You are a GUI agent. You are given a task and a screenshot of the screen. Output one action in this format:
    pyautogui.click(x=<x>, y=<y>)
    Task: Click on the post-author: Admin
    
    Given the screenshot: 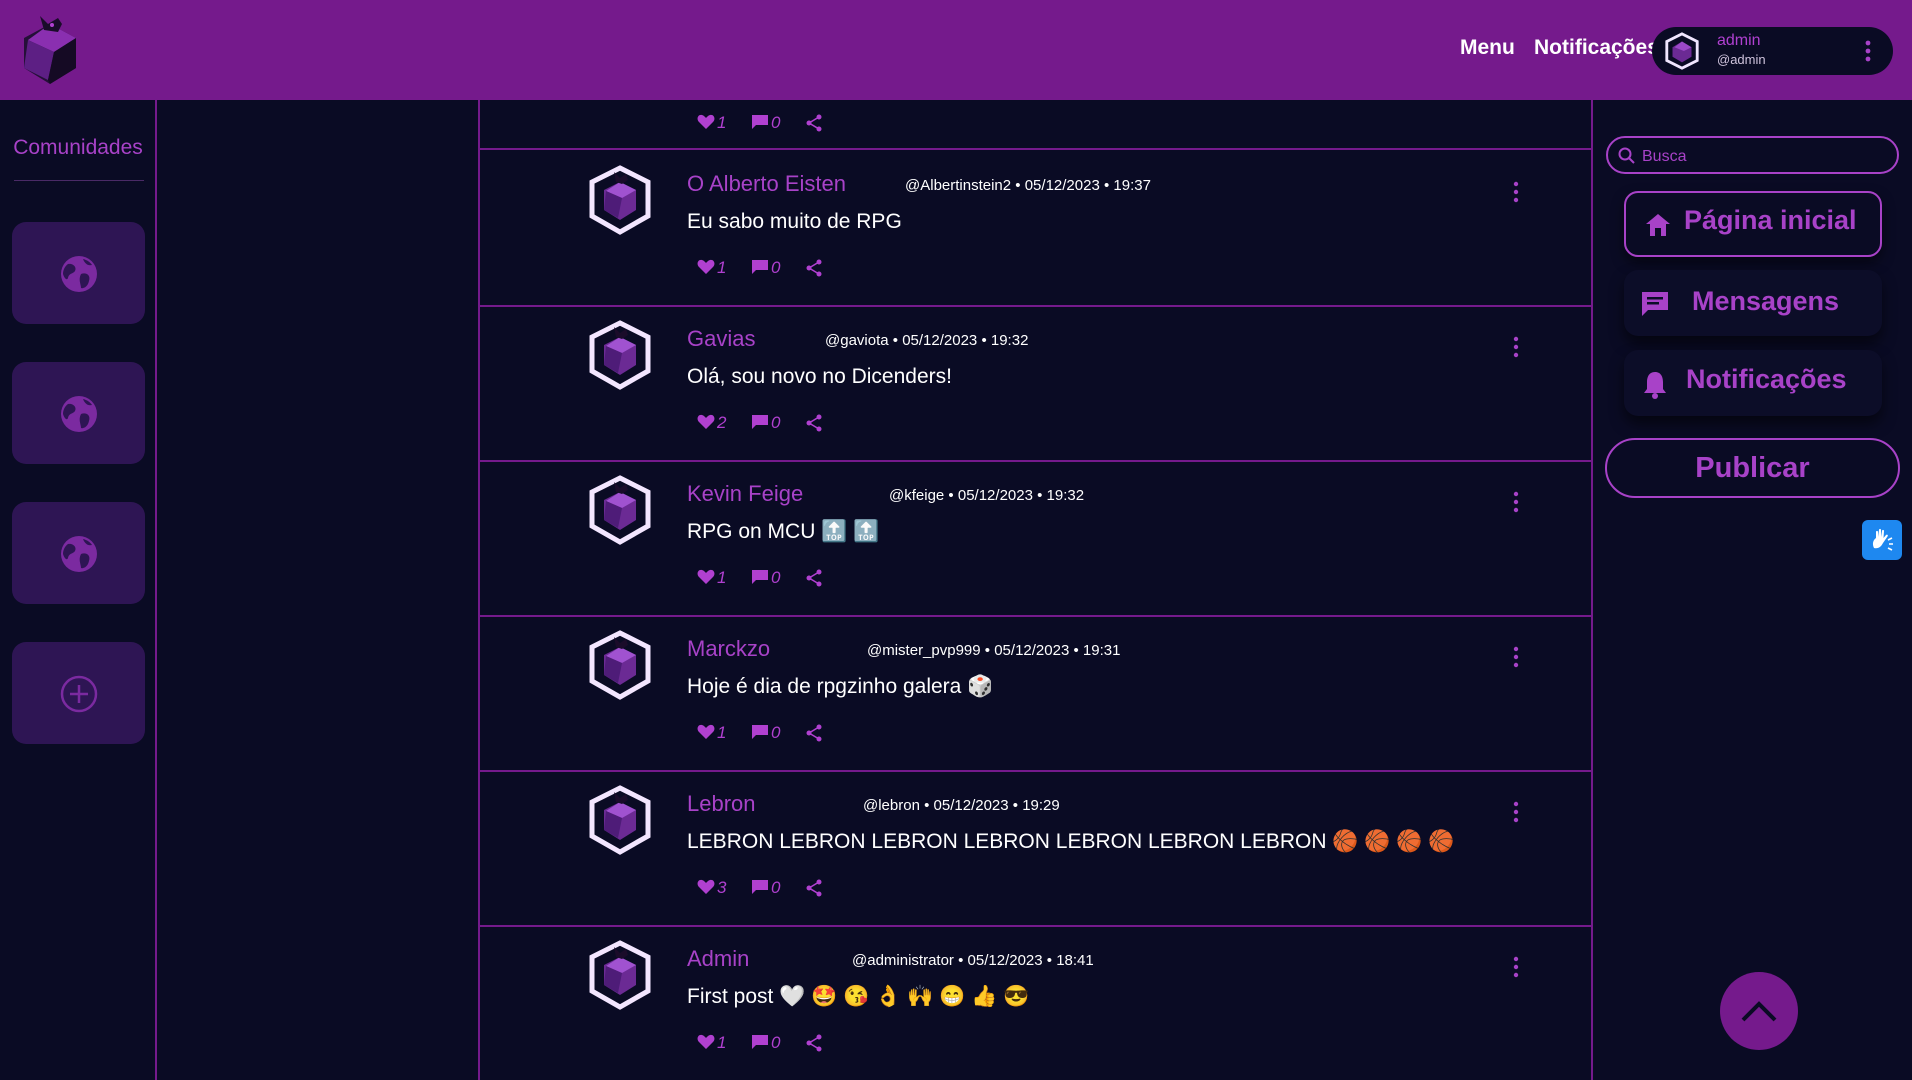 What is the action you would take?
    pyautogui.click(x=718, y=959)
    